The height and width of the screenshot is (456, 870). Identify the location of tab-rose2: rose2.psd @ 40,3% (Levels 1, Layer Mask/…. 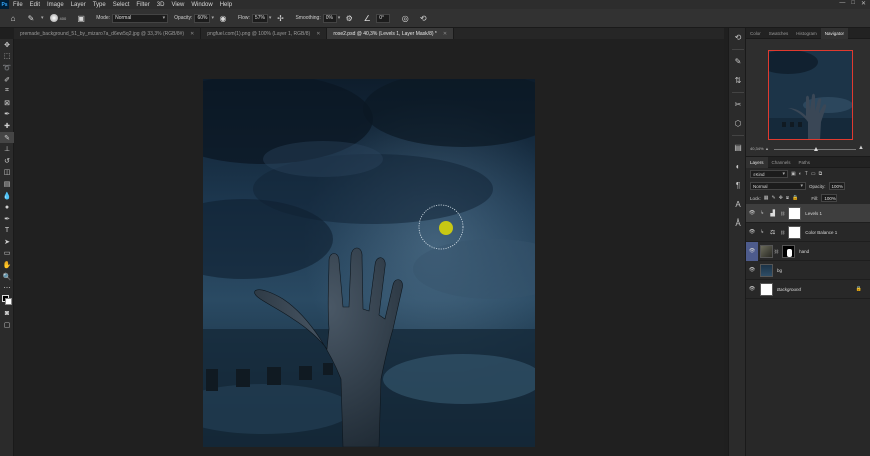
(391, 33).